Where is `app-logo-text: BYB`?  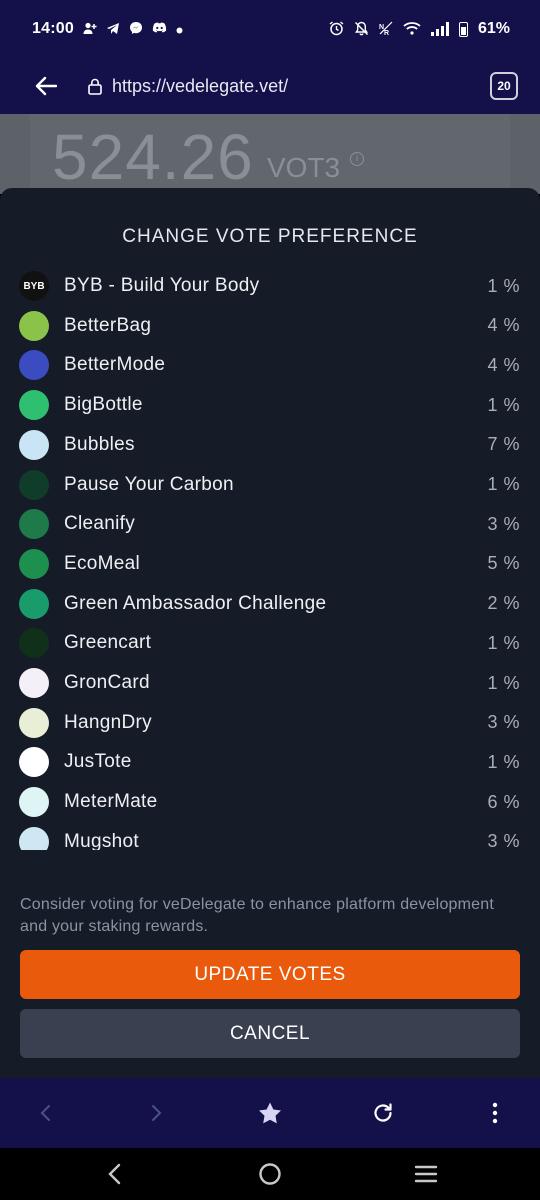
app-logo-text: BYB is located at coordinates (34, 286).